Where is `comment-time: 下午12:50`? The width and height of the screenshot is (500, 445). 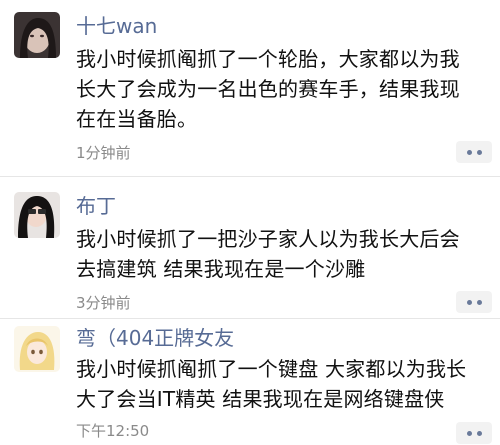 comment-time: 下午12:50 is located at coordinates (113, 431).